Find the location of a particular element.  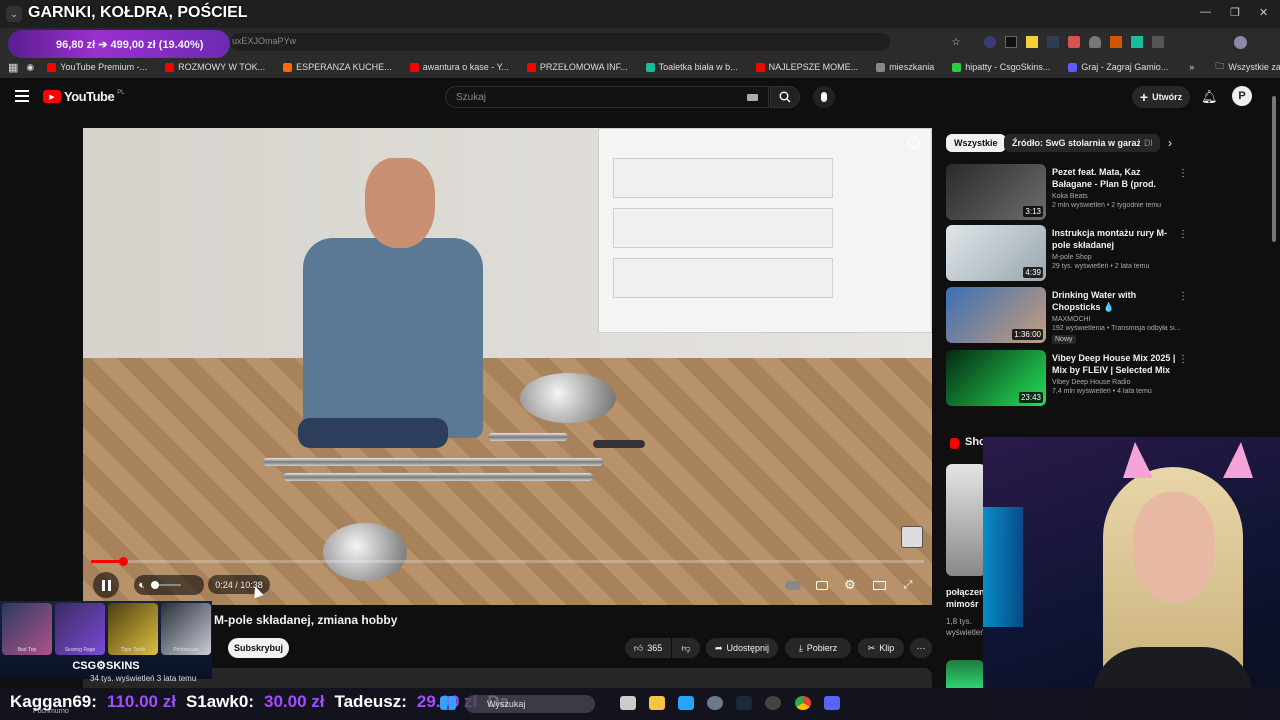

search-input: Szukaj is located at coordinates (607, 97).